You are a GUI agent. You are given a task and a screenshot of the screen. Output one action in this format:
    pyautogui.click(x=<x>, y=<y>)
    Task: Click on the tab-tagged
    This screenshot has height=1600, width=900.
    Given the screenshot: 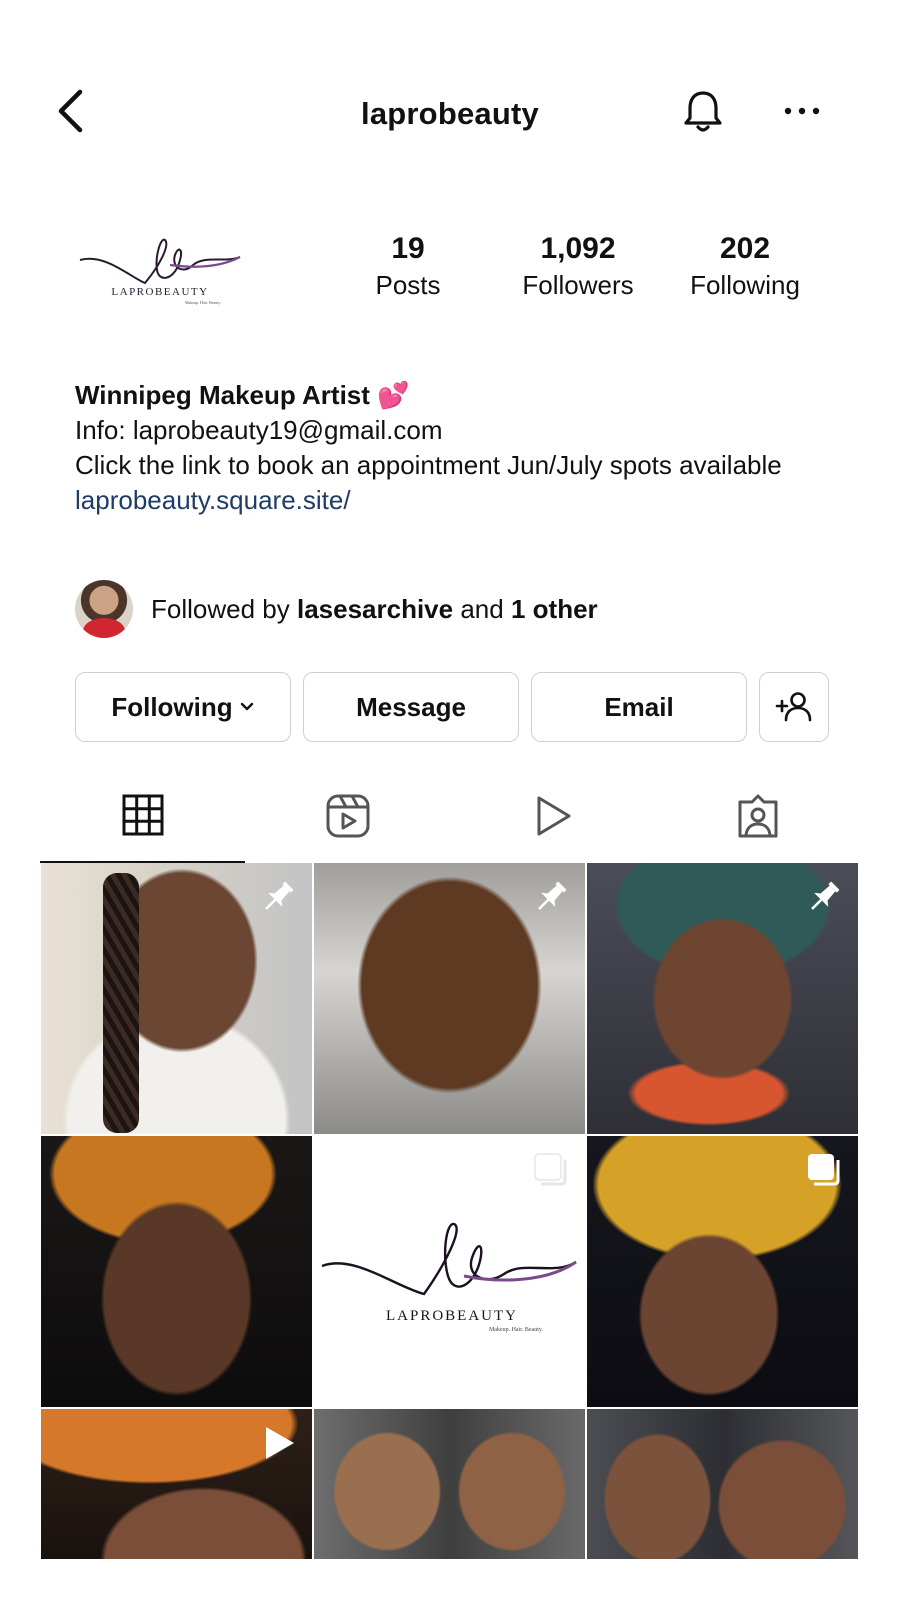 What is the action you would take?
    pyautogui.click(x=757, y=824)
    